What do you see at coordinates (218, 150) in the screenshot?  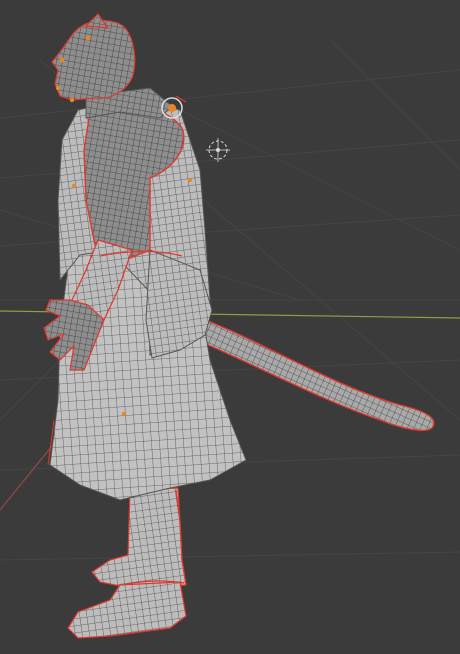 I see `3d-cursor-icon` at bounding box center [218, 150].